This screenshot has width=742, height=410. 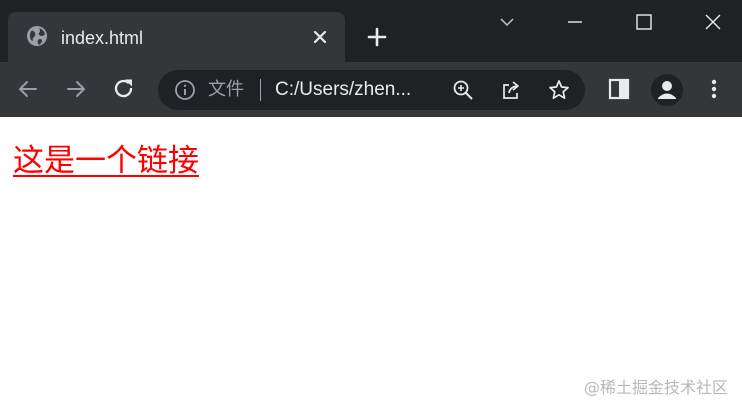 I want to click on profile-icon, so click(x=667, y=90).